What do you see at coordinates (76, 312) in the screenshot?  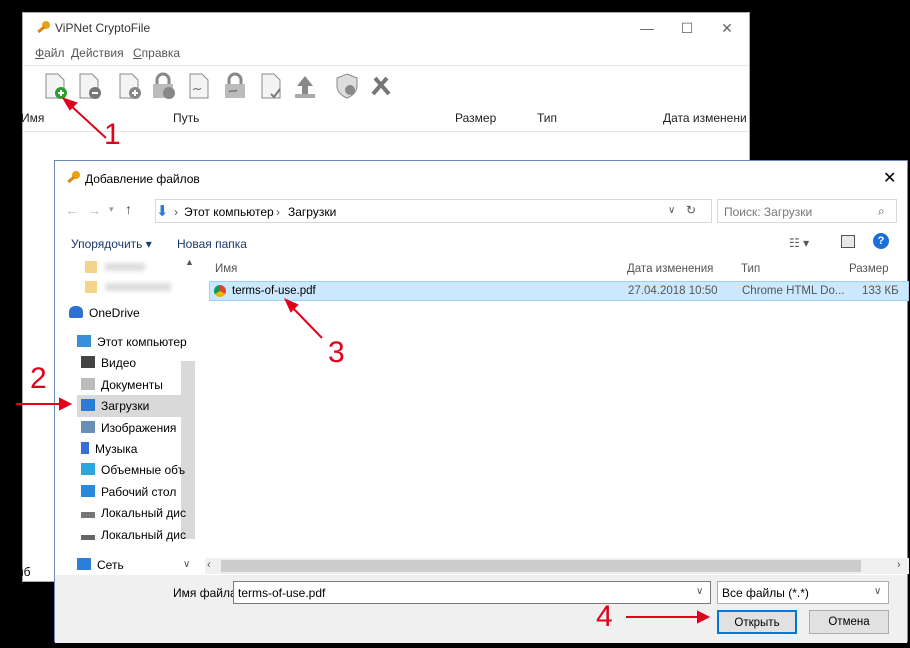 I see `onedrive-icon` at bounding box center [76, 312].